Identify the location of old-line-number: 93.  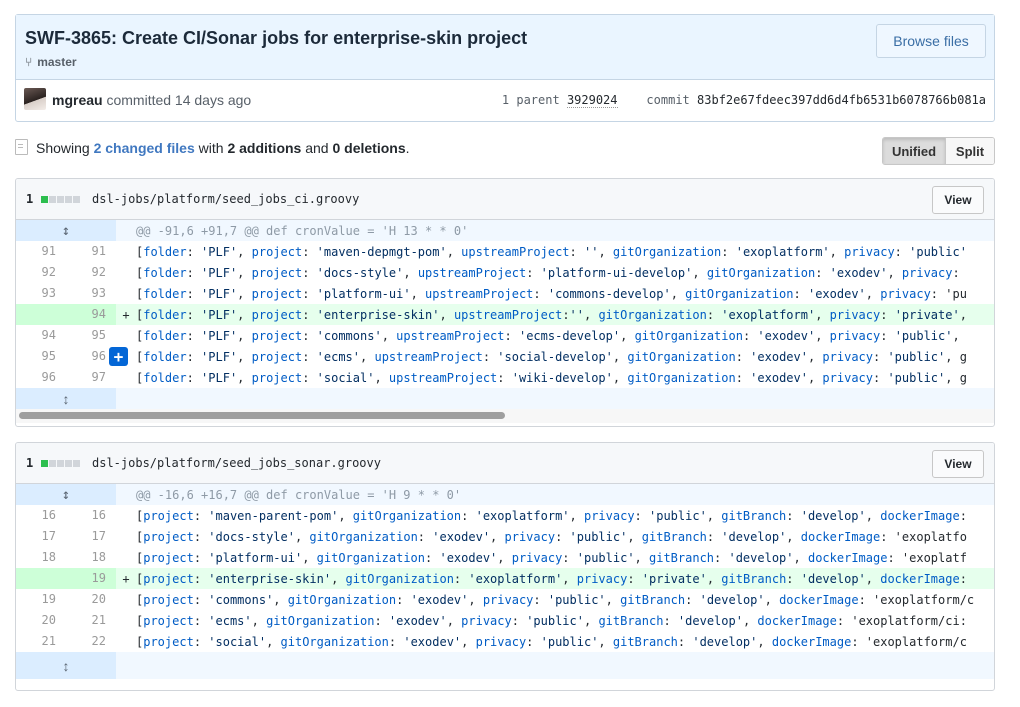
(41, 293).